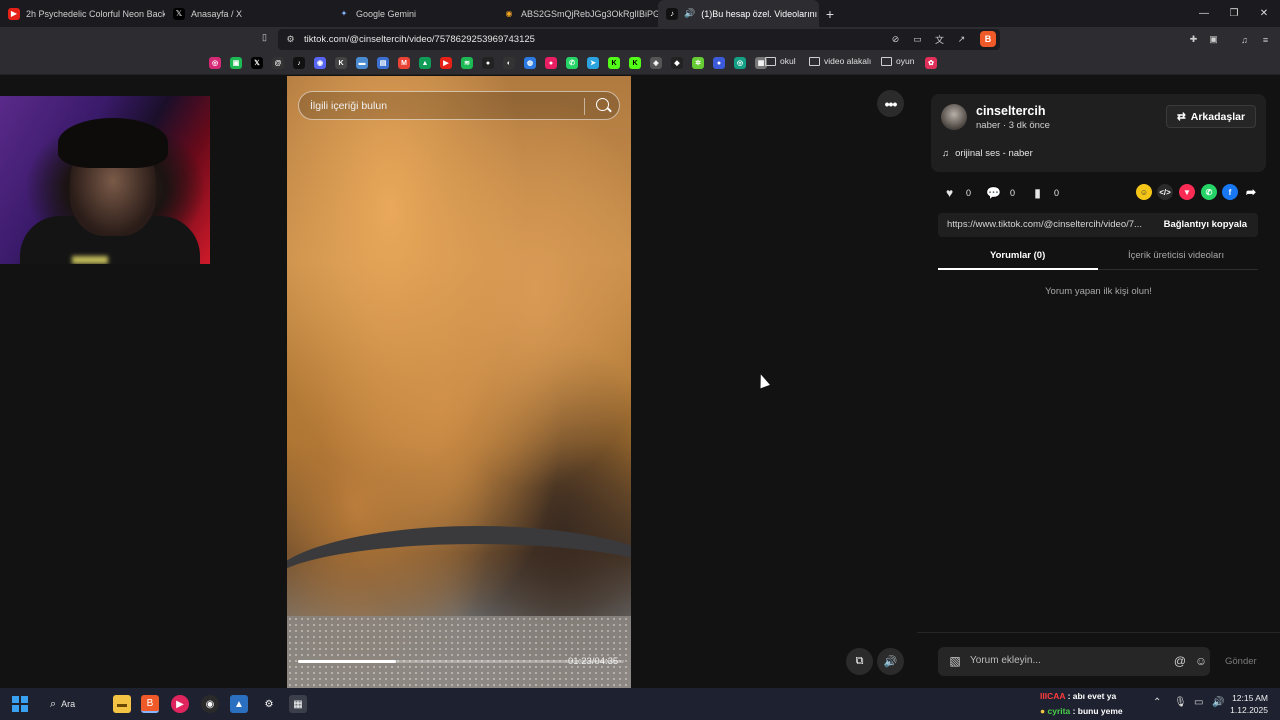 The image size is (1280, 720). What do you see at coordinates (210, 704) in the screenshot?
I see `obs-icon: ◉` at bounding box center [210, 704].